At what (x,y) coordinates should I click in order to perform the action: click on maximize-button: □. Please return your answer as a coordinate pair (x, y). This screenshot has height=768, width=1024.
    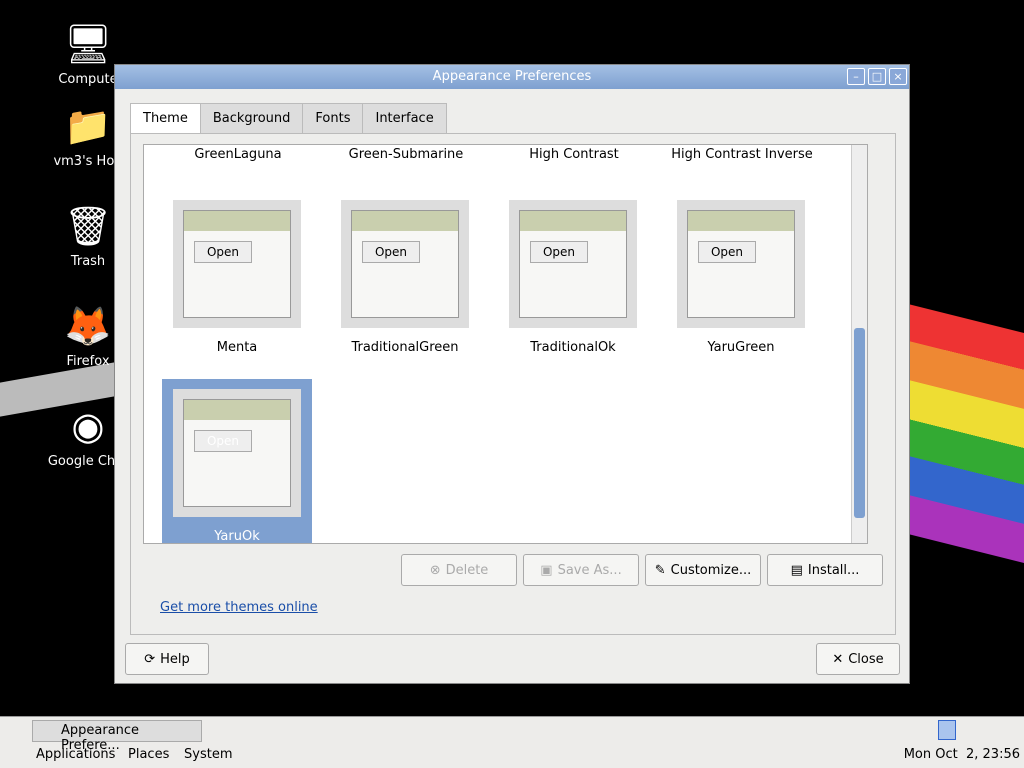
    Looking at the image, I should click on (877, 76).